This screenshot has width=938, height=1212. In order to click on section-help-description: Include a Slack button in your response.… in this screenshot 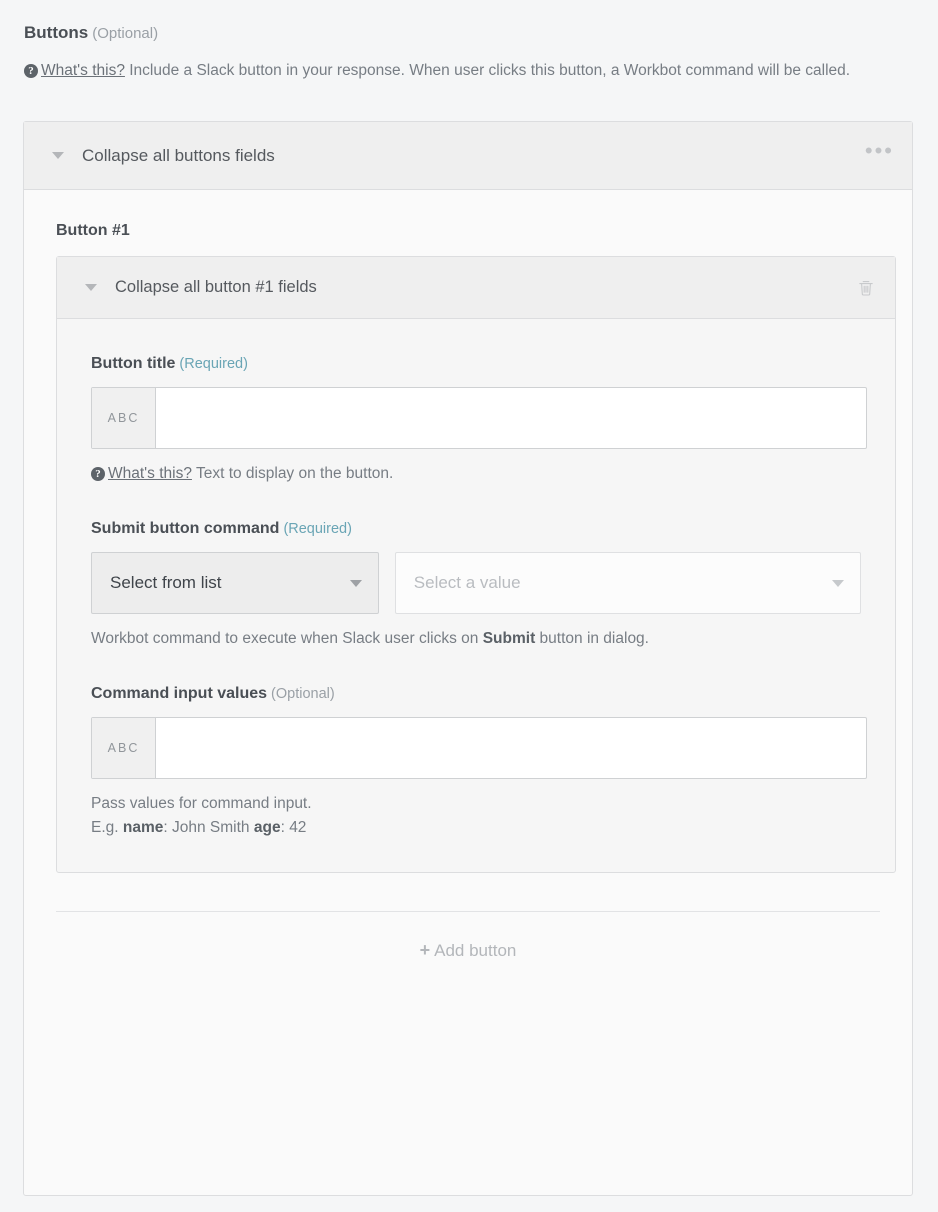, I will do `click(490, 70)`.